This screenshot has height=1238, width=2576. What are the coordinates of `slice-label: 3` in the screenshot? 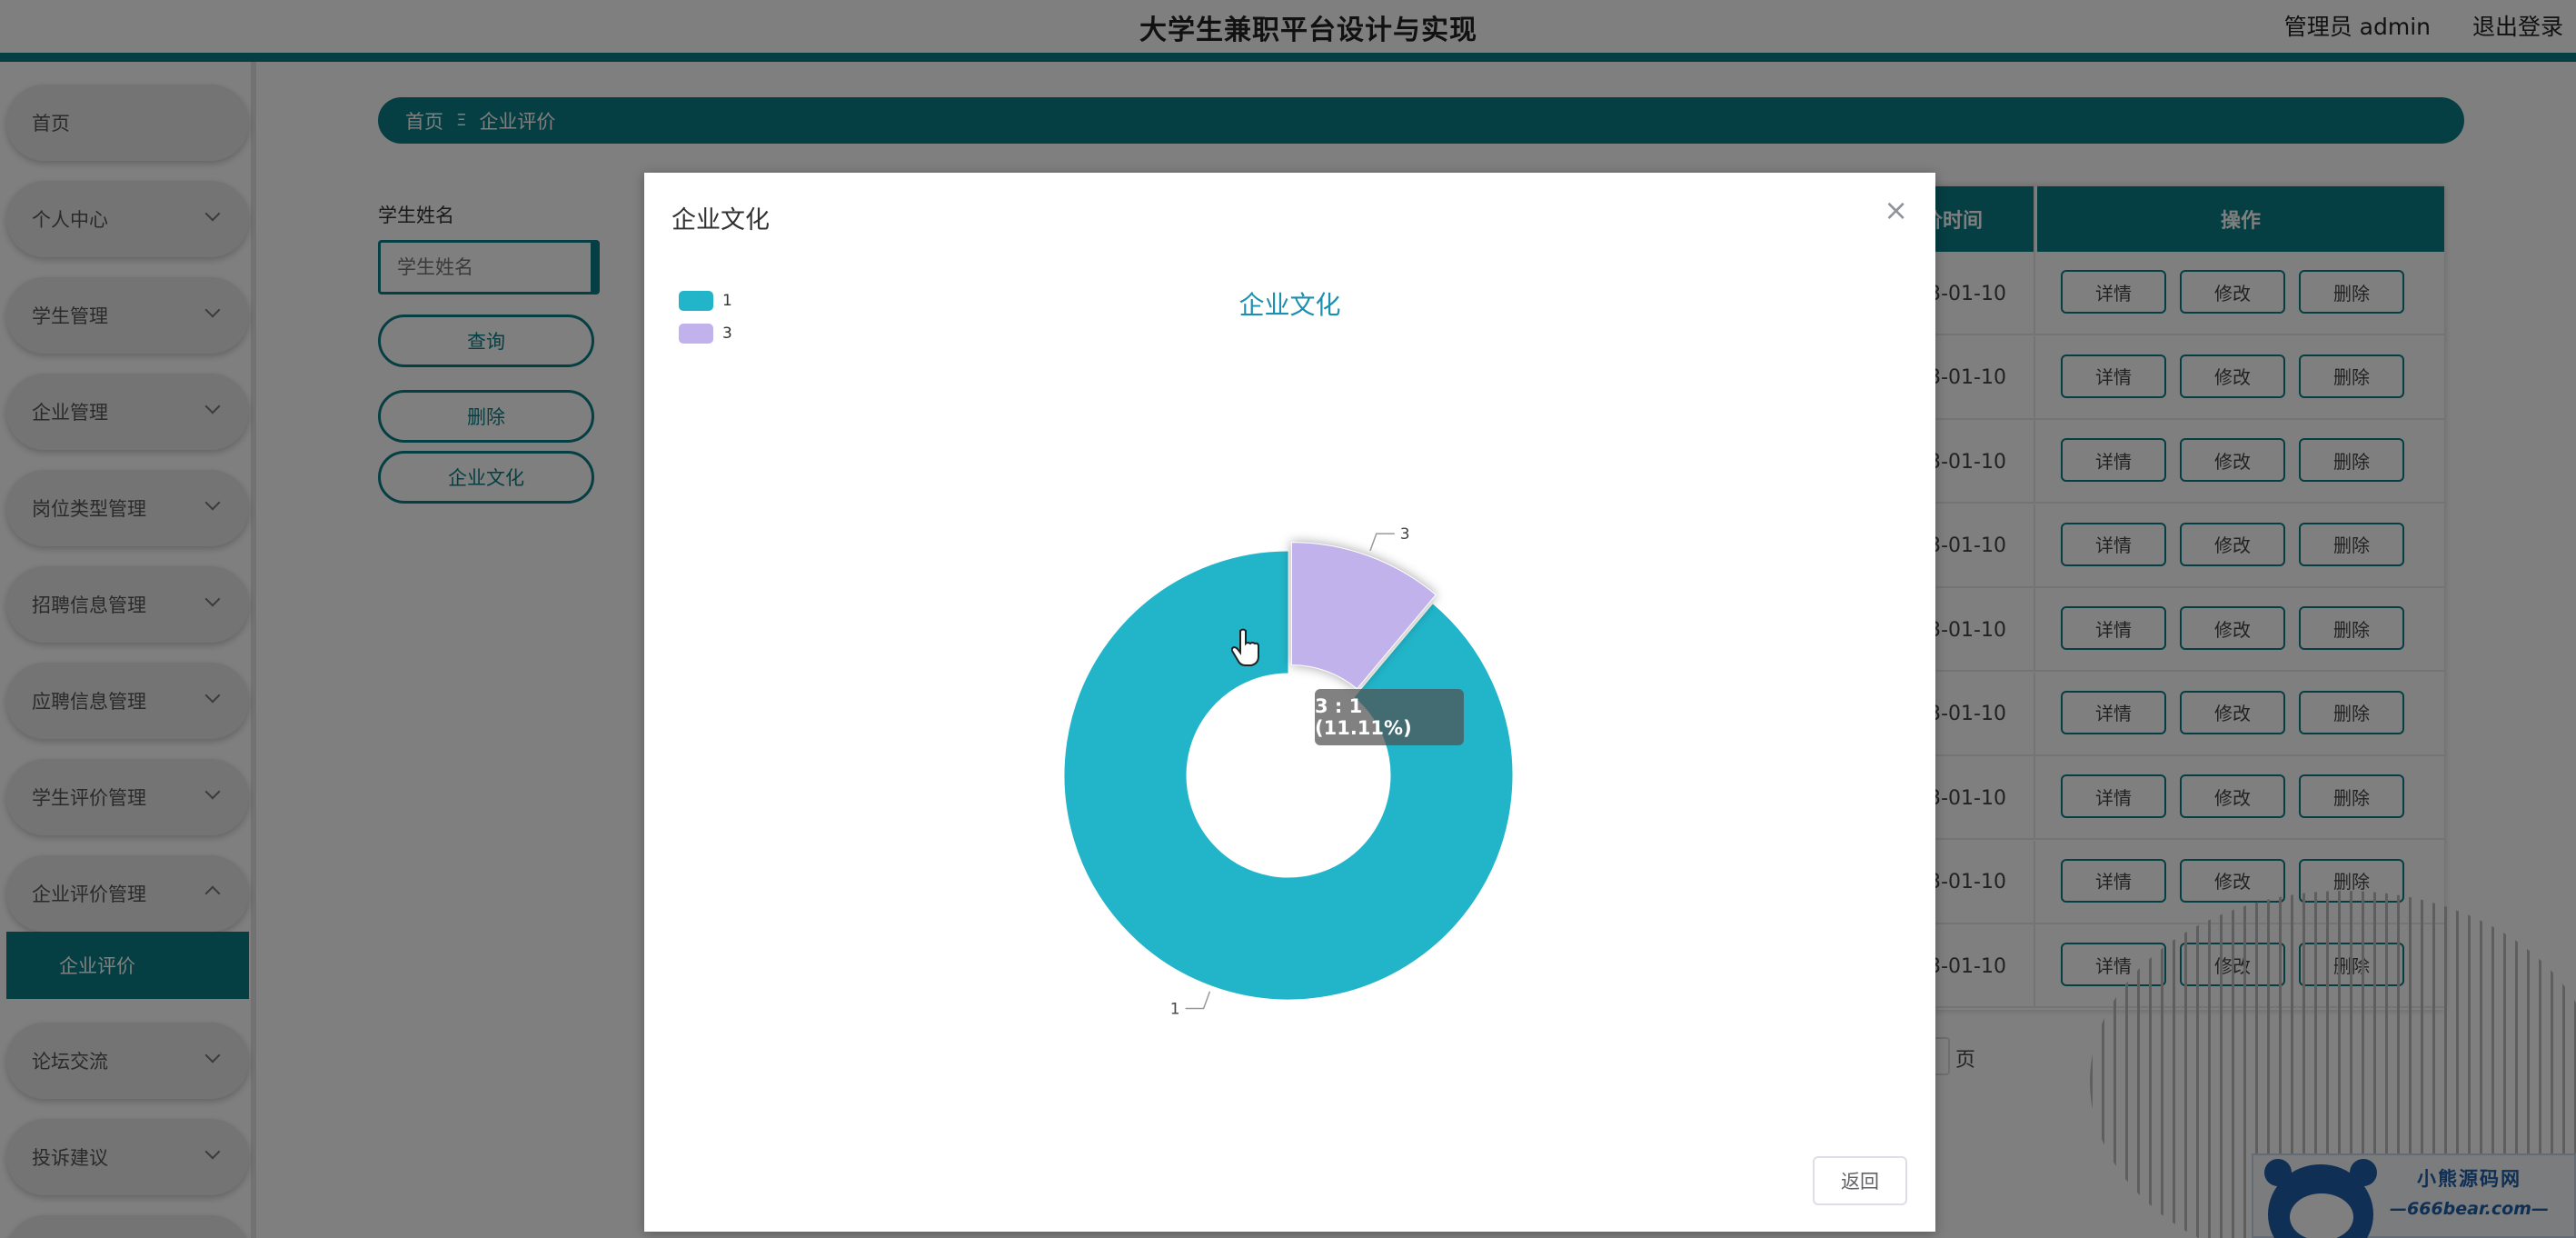 It's located at (1405, 534).